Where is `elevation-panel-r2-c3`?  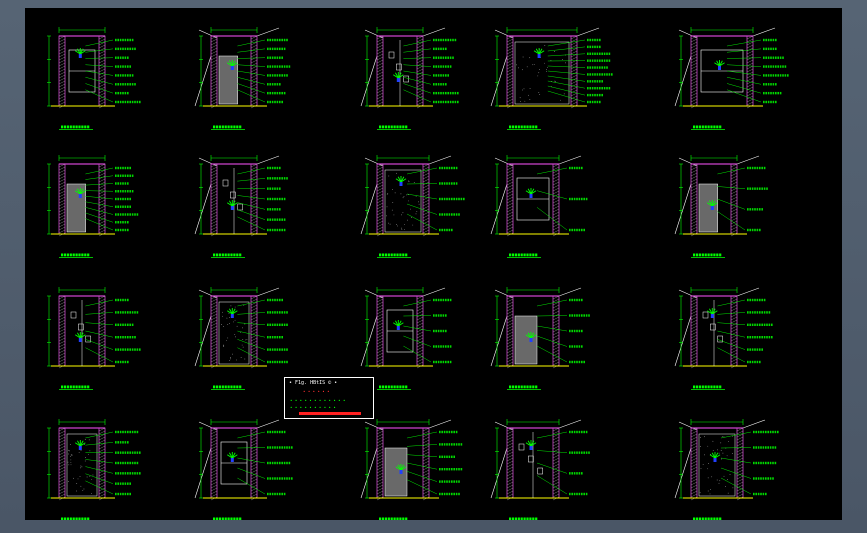
elevation-panel-r2-c3 is located at coordinates (412, 206).